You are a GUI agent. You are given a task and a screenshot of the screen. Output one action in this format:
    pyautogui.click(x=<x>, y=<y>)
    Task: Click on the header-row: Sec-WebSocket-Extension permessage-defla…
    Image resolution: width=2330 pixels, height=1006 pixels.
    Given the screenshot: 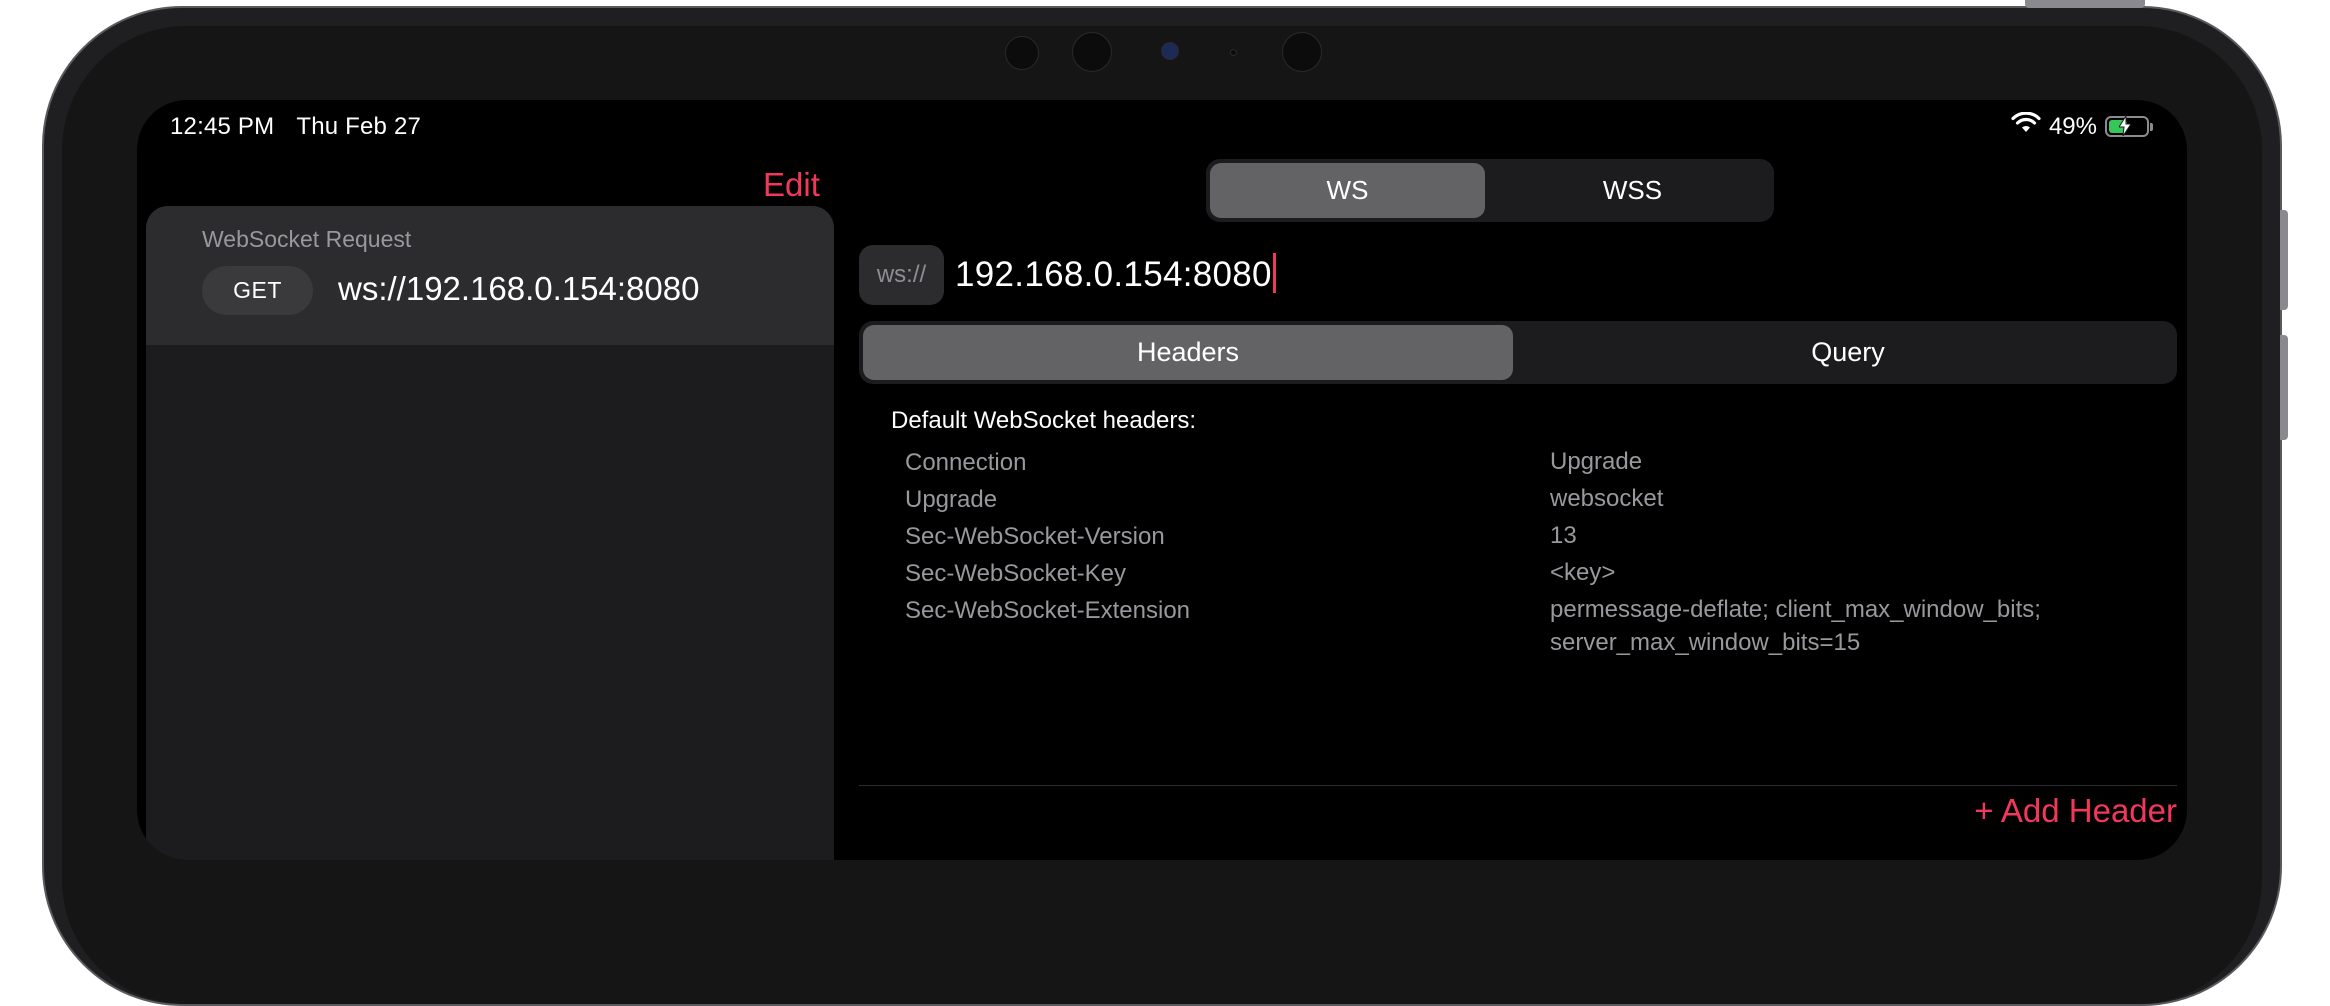 What is the action you would take?
    pyautogui.click(x=1541, y=629)
    